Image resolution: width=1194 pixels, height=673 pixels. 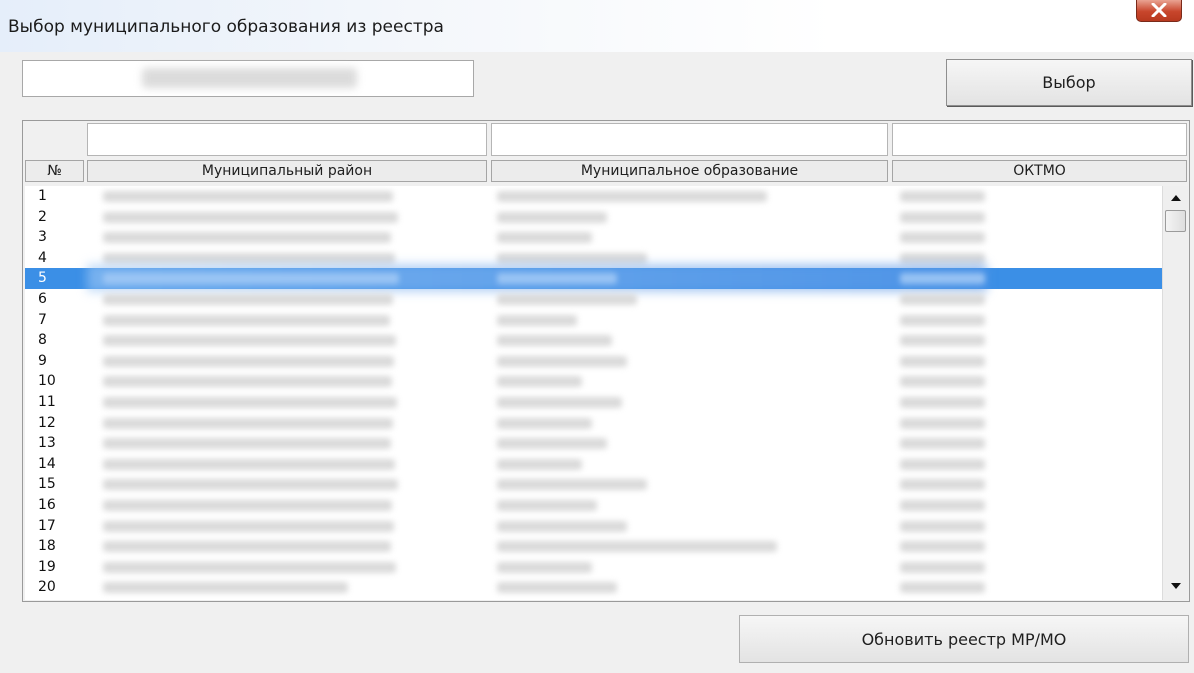 What do you see at coordinates (1175, 221) in the screenshot?
I see `scroll-thumb` at bounding box center [1175, 221].